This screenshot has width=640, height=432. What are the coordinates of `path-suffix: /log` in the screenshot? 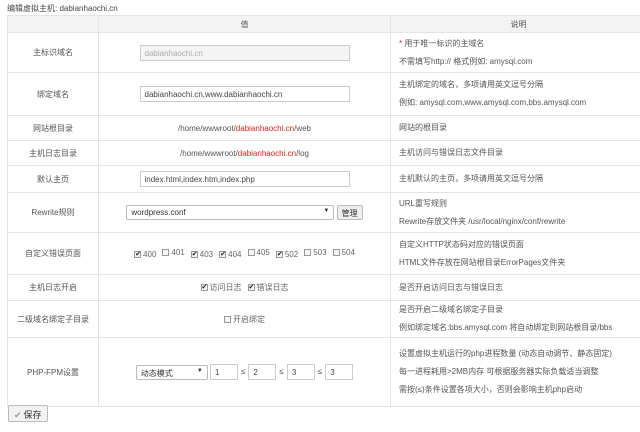 It's located at (302, 153).